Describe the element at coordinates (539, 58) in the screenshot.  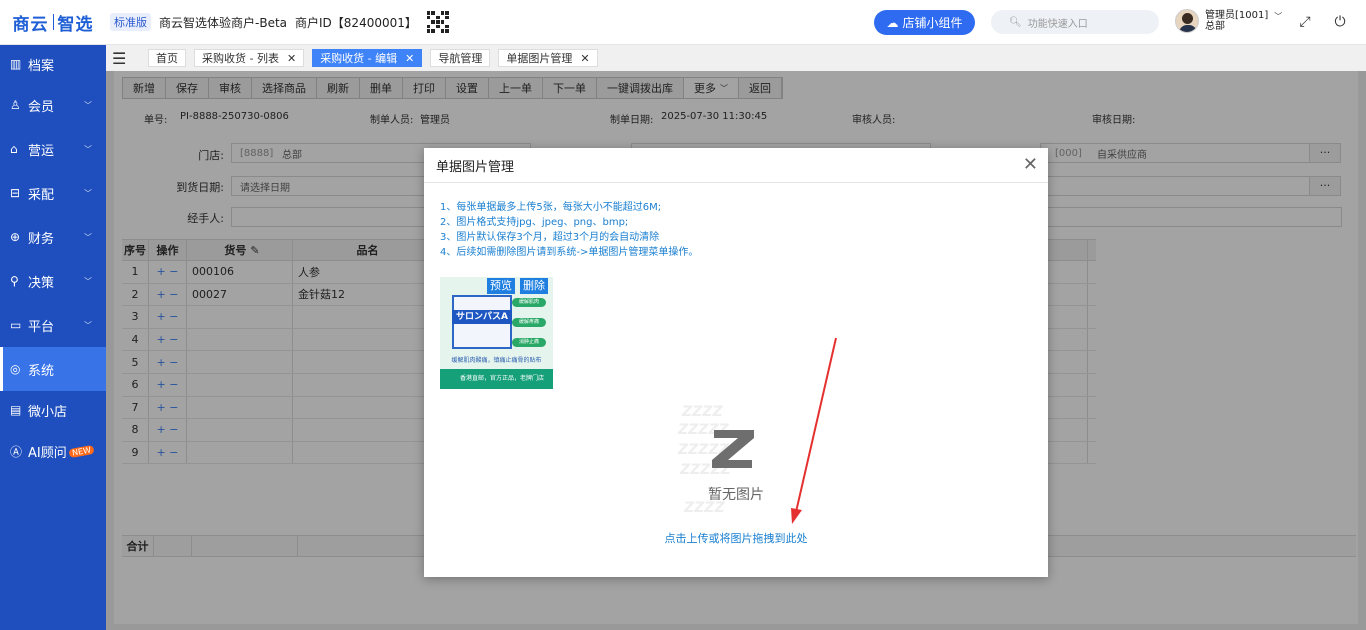
I see `tab-label: 单据图片管理` at that location.